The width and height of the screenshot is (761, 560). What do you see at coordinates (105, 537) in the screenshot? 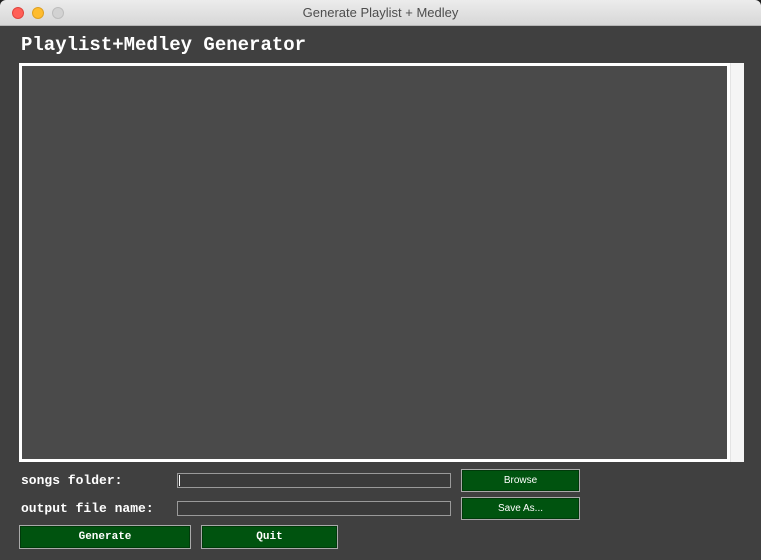
I see `generate-button: Generate` at bounding box center [105, 537].